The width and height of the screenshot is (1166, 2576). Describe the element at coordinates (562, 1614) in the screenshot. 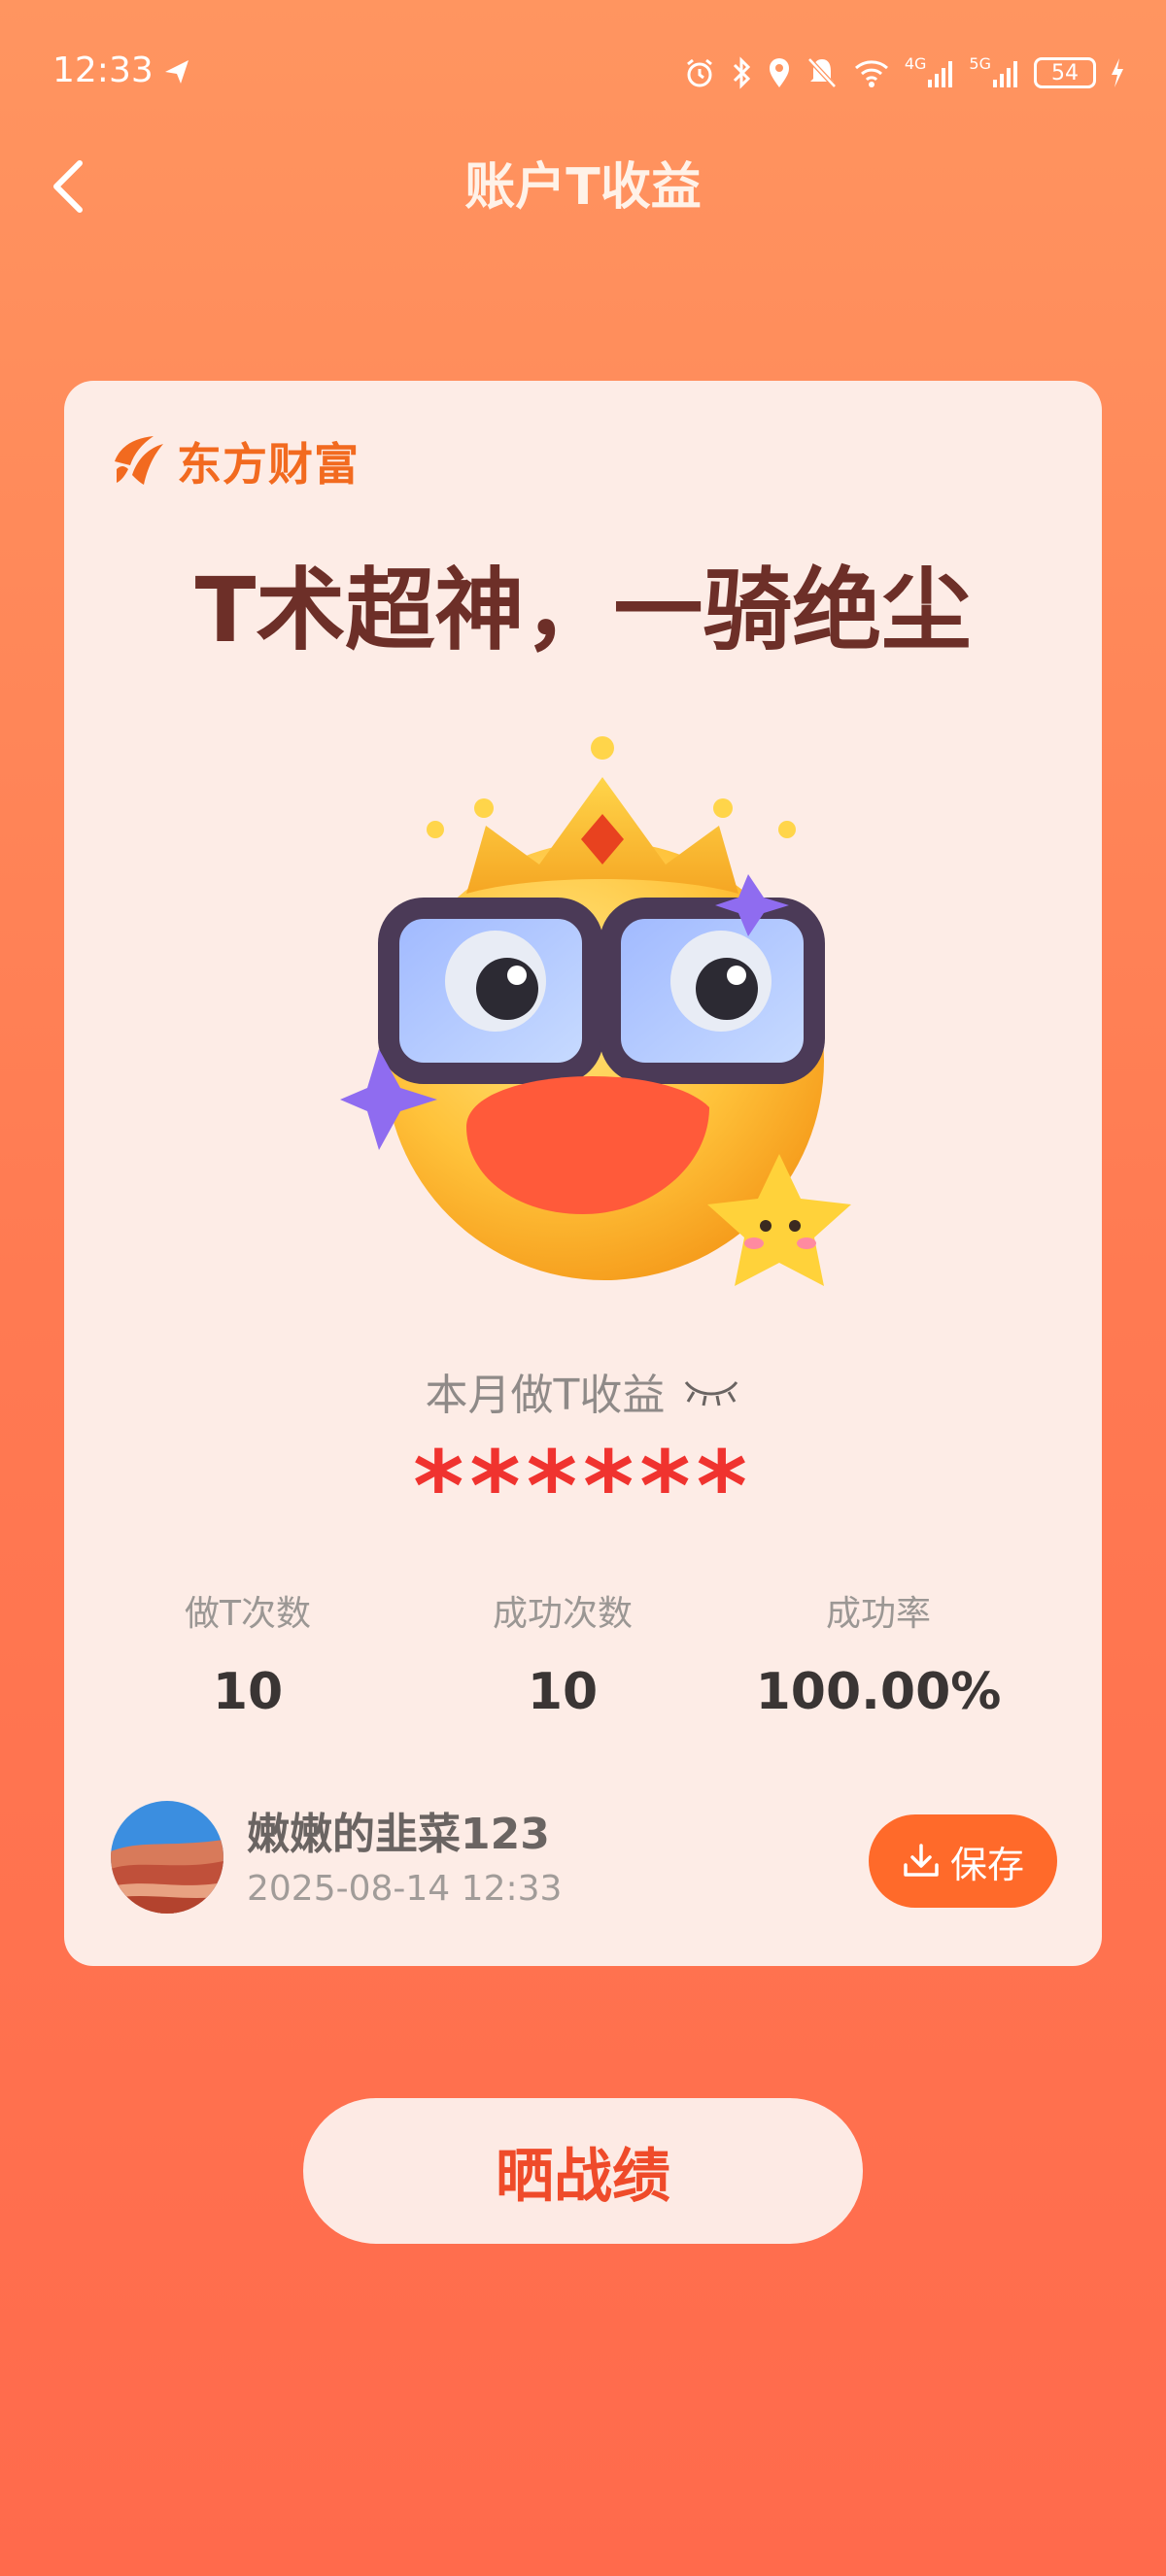

I see `stat-label: 成功次数` at that location.